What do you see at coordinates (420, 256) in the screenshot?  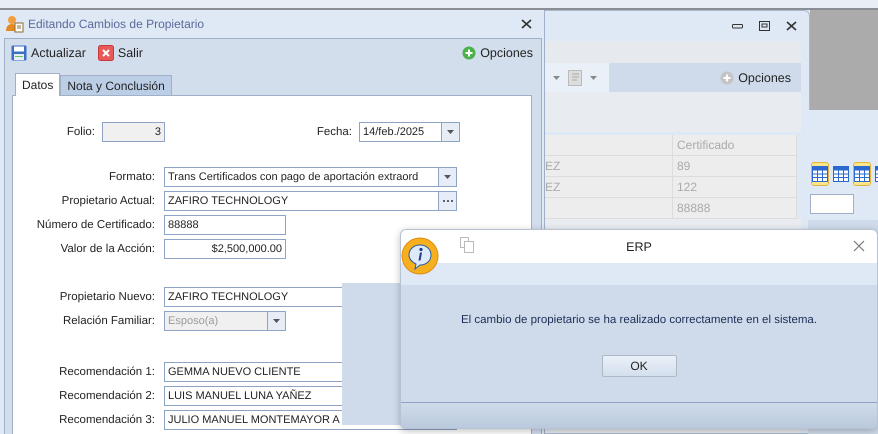 I see `info-icon` at bounding box center [420, 256].